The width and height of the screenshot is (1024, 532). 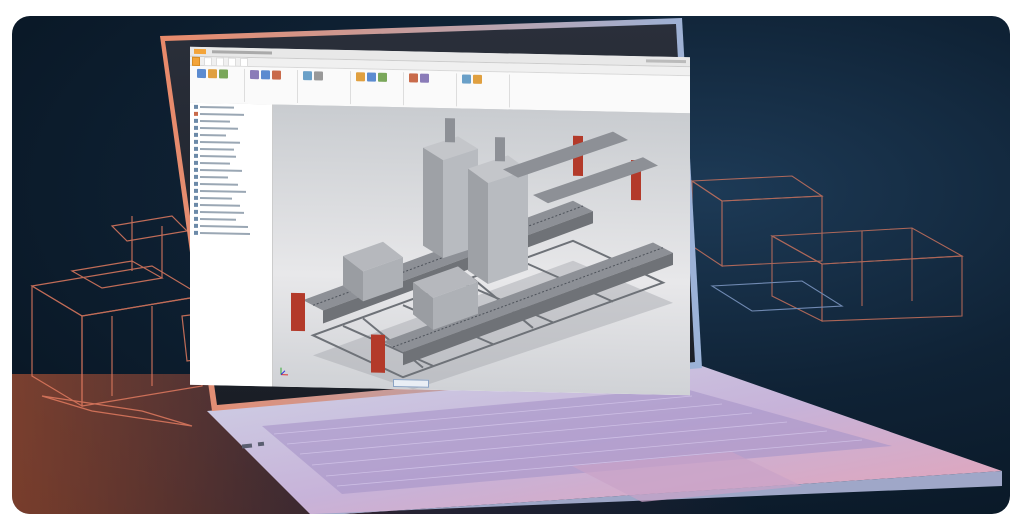 I want to click on axis-triad-icon, so click(x=284, y=372).